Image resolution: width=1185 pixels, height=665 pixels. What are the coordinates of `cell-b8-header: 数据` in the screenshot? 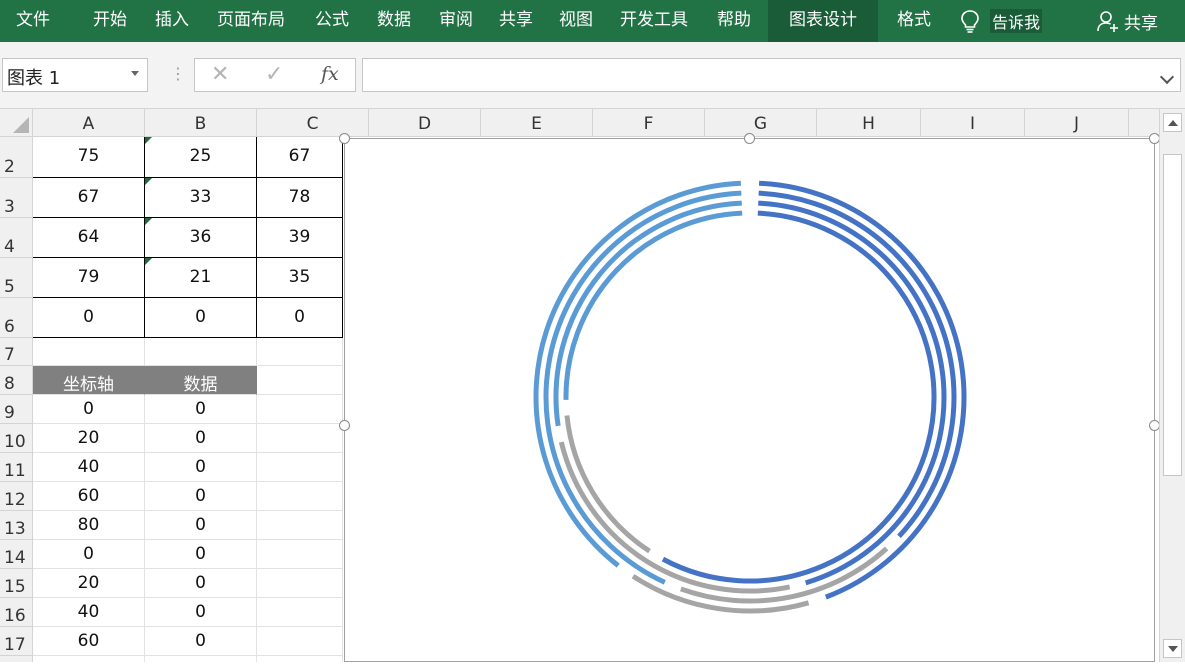 It's located at (201, 380).